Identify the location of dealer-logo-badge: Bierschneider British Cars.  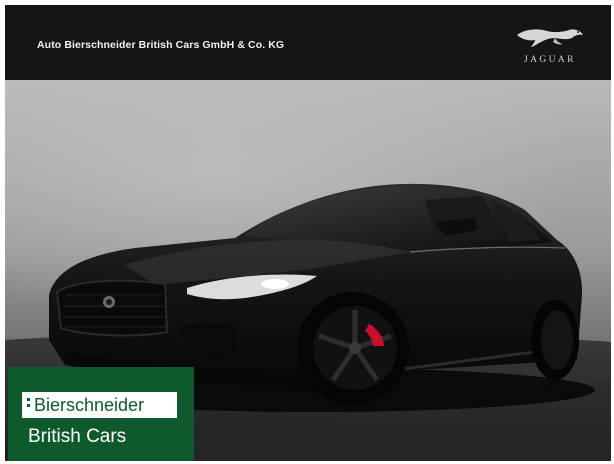
(101, 414).